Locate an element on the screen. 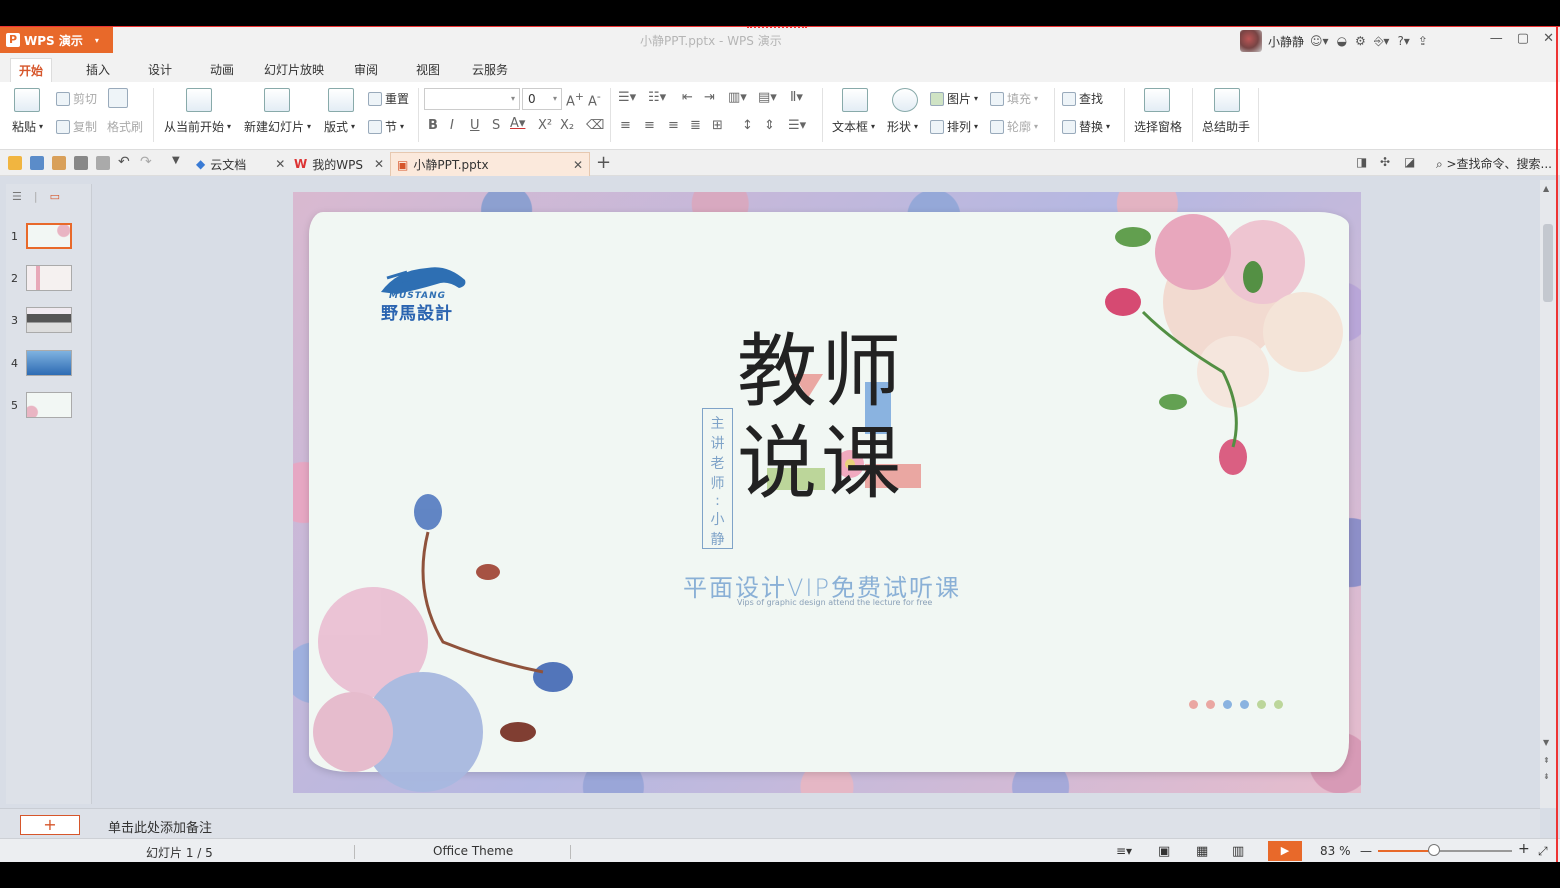 The image size is (1560, 888). doc-tab-cloud: ◆ 云文档 ✕ is located at coordinates (240, 164).